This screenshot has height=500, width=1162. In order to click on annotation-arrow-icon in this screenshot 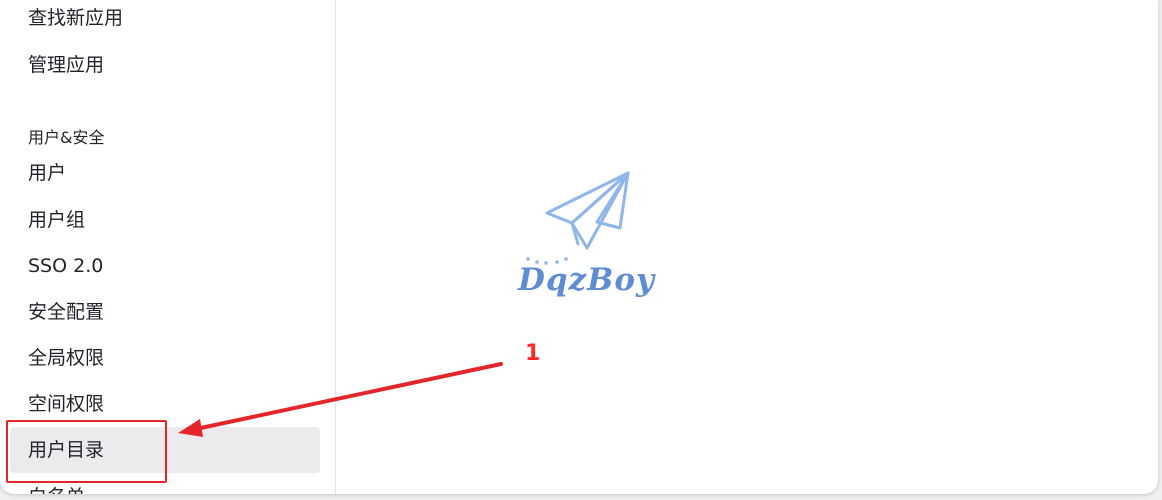, I will do `click(340, 399)`.